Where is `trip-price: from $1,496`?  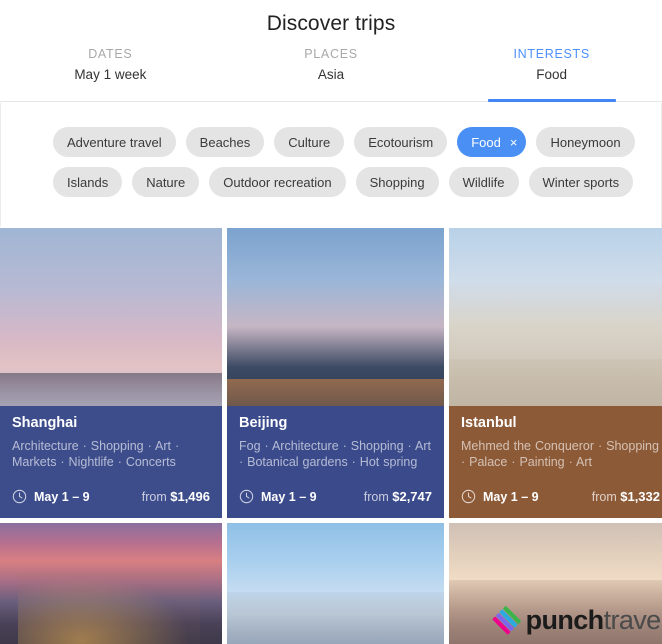
trip-price: from $1,496 is located at coordinates (176, 496).